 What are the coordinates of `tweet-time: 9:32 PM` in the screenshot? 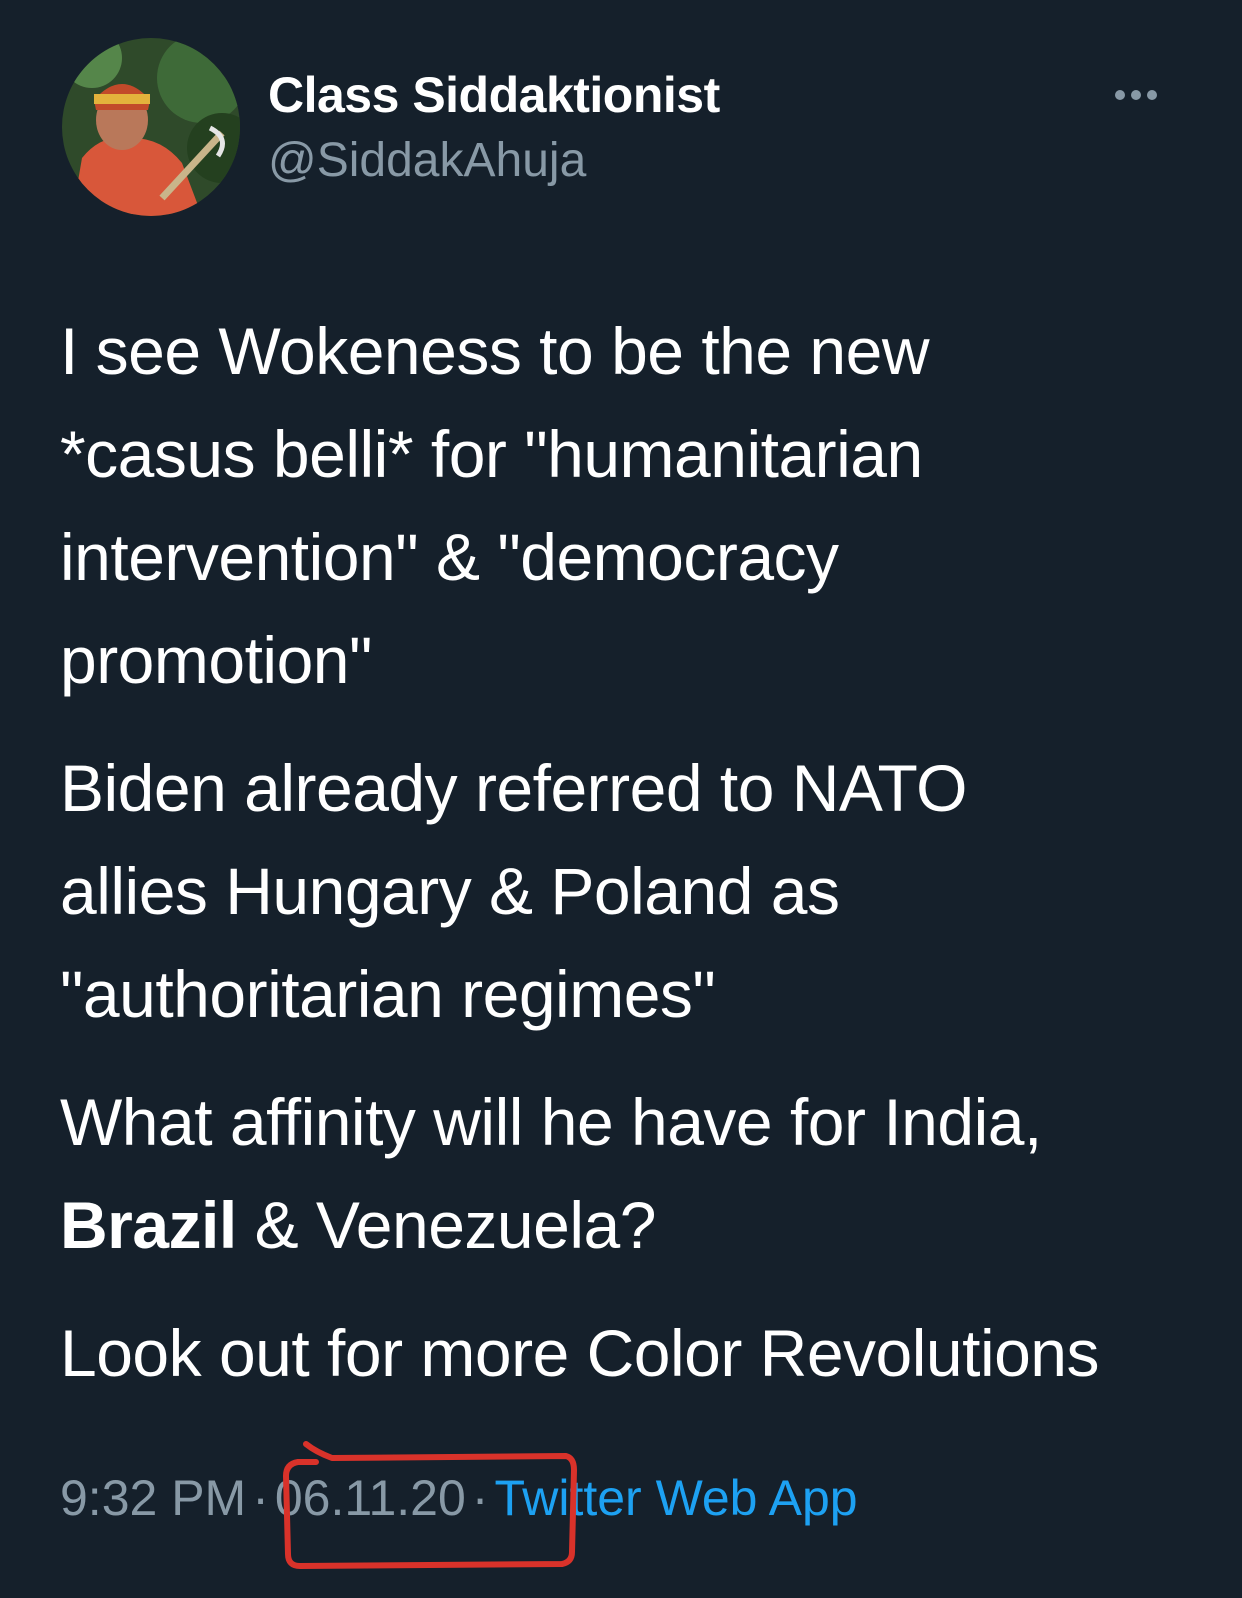 It's located at (153, 1498).